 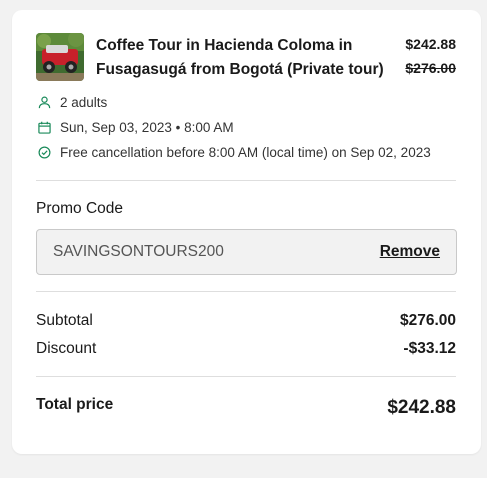 I want to click on promo-code-field: SAVINGSONTOURS200 Remove, so click(x=246, y=252).